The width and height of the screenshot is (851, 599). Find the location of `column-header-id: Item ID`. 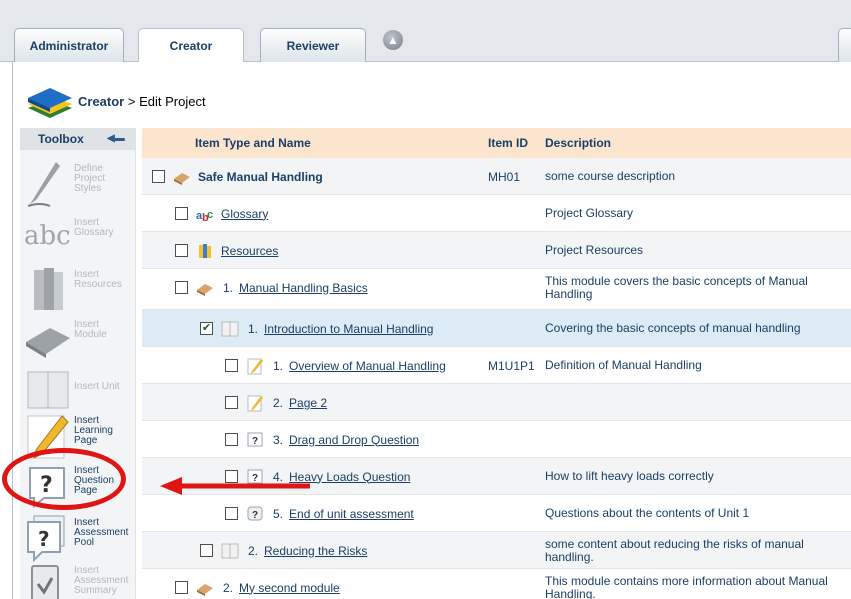

column-header-id: Item ID is located at coordinates (508, 143).